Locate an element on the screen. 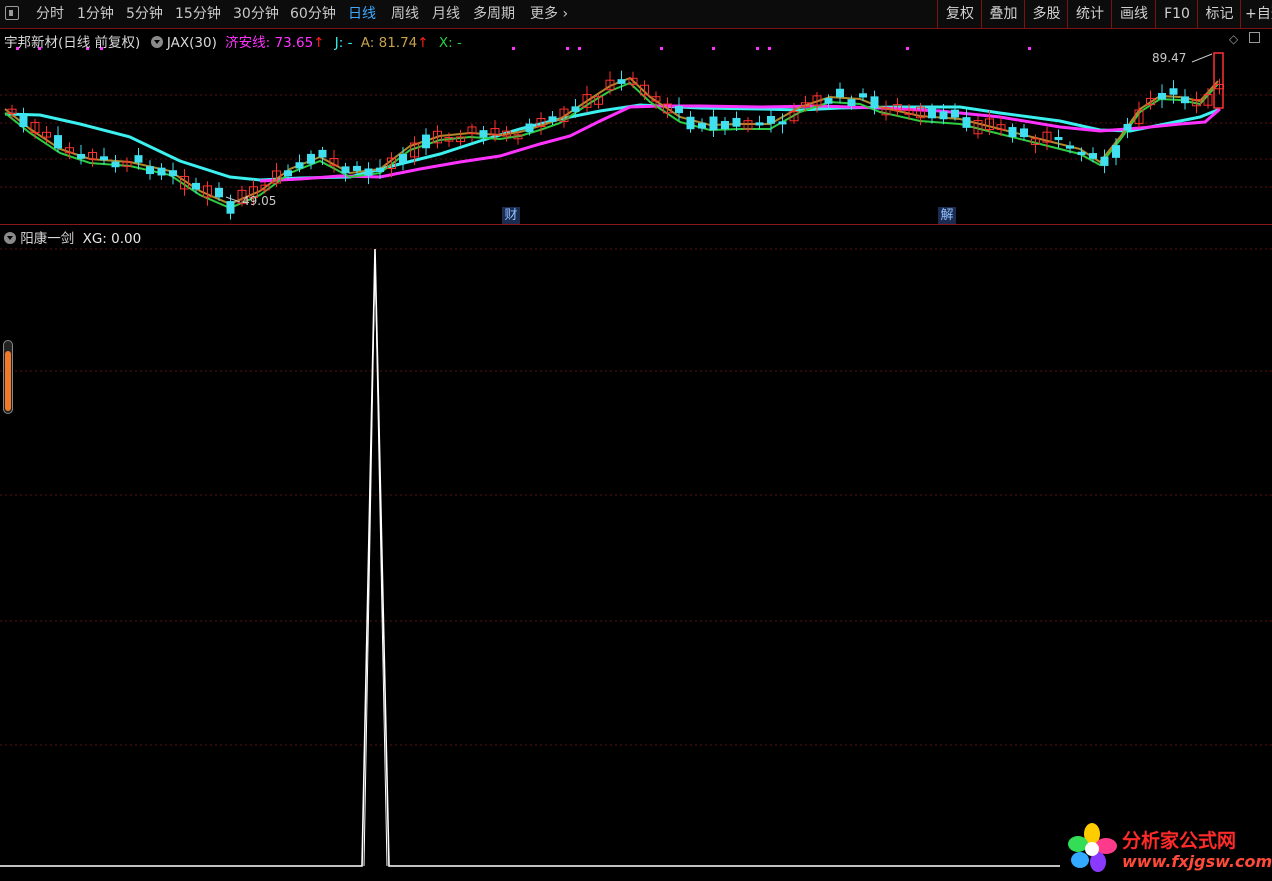 The height and width of the screenshot is (881, 1272). indicator-name: JAX(30) is located at coordinates (192, 43).